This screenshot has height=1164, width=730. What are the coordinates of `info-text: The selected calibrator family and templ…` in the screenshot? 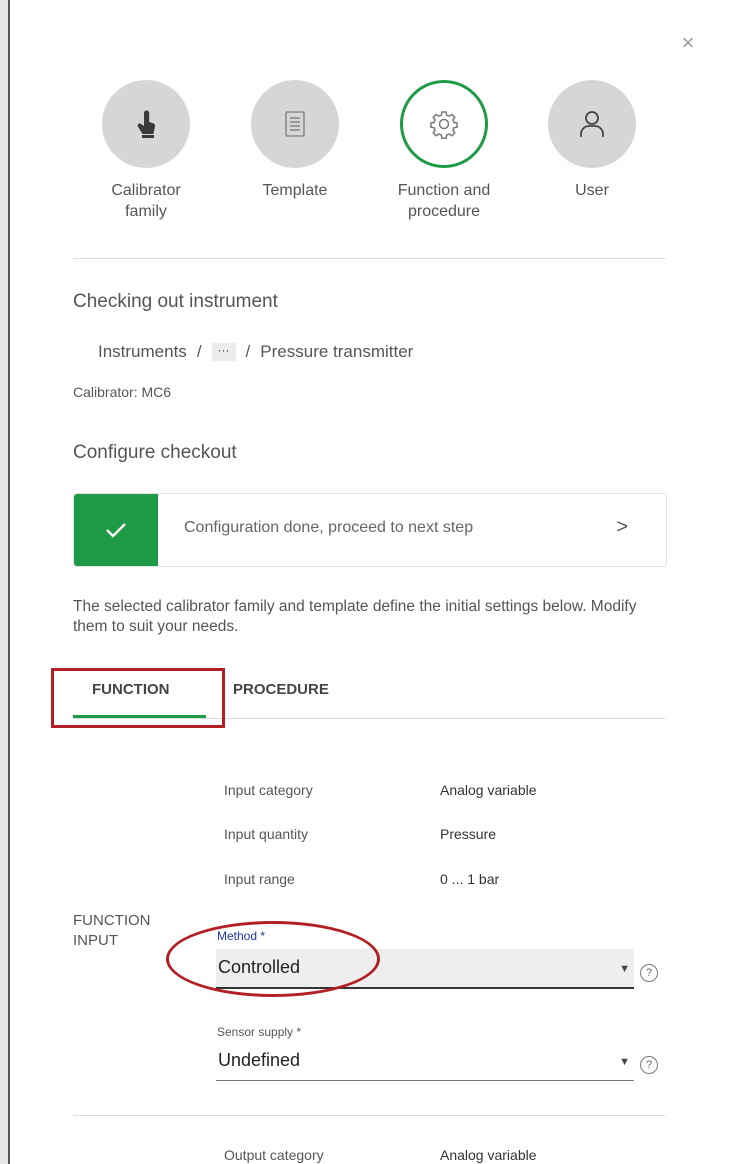 It's located at (355, 616).